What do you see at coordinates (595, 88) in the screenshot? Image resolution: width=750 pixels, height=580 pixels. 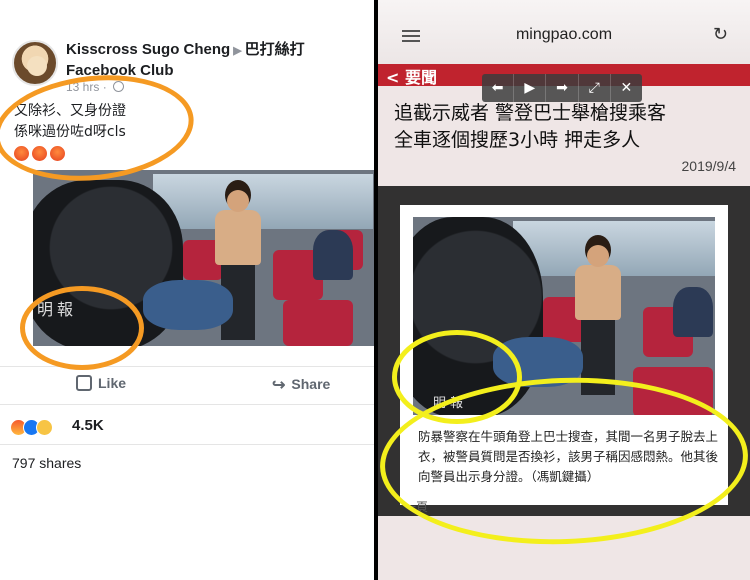 I see `expand-icon: ⤢` at bounding box center [595, 88].